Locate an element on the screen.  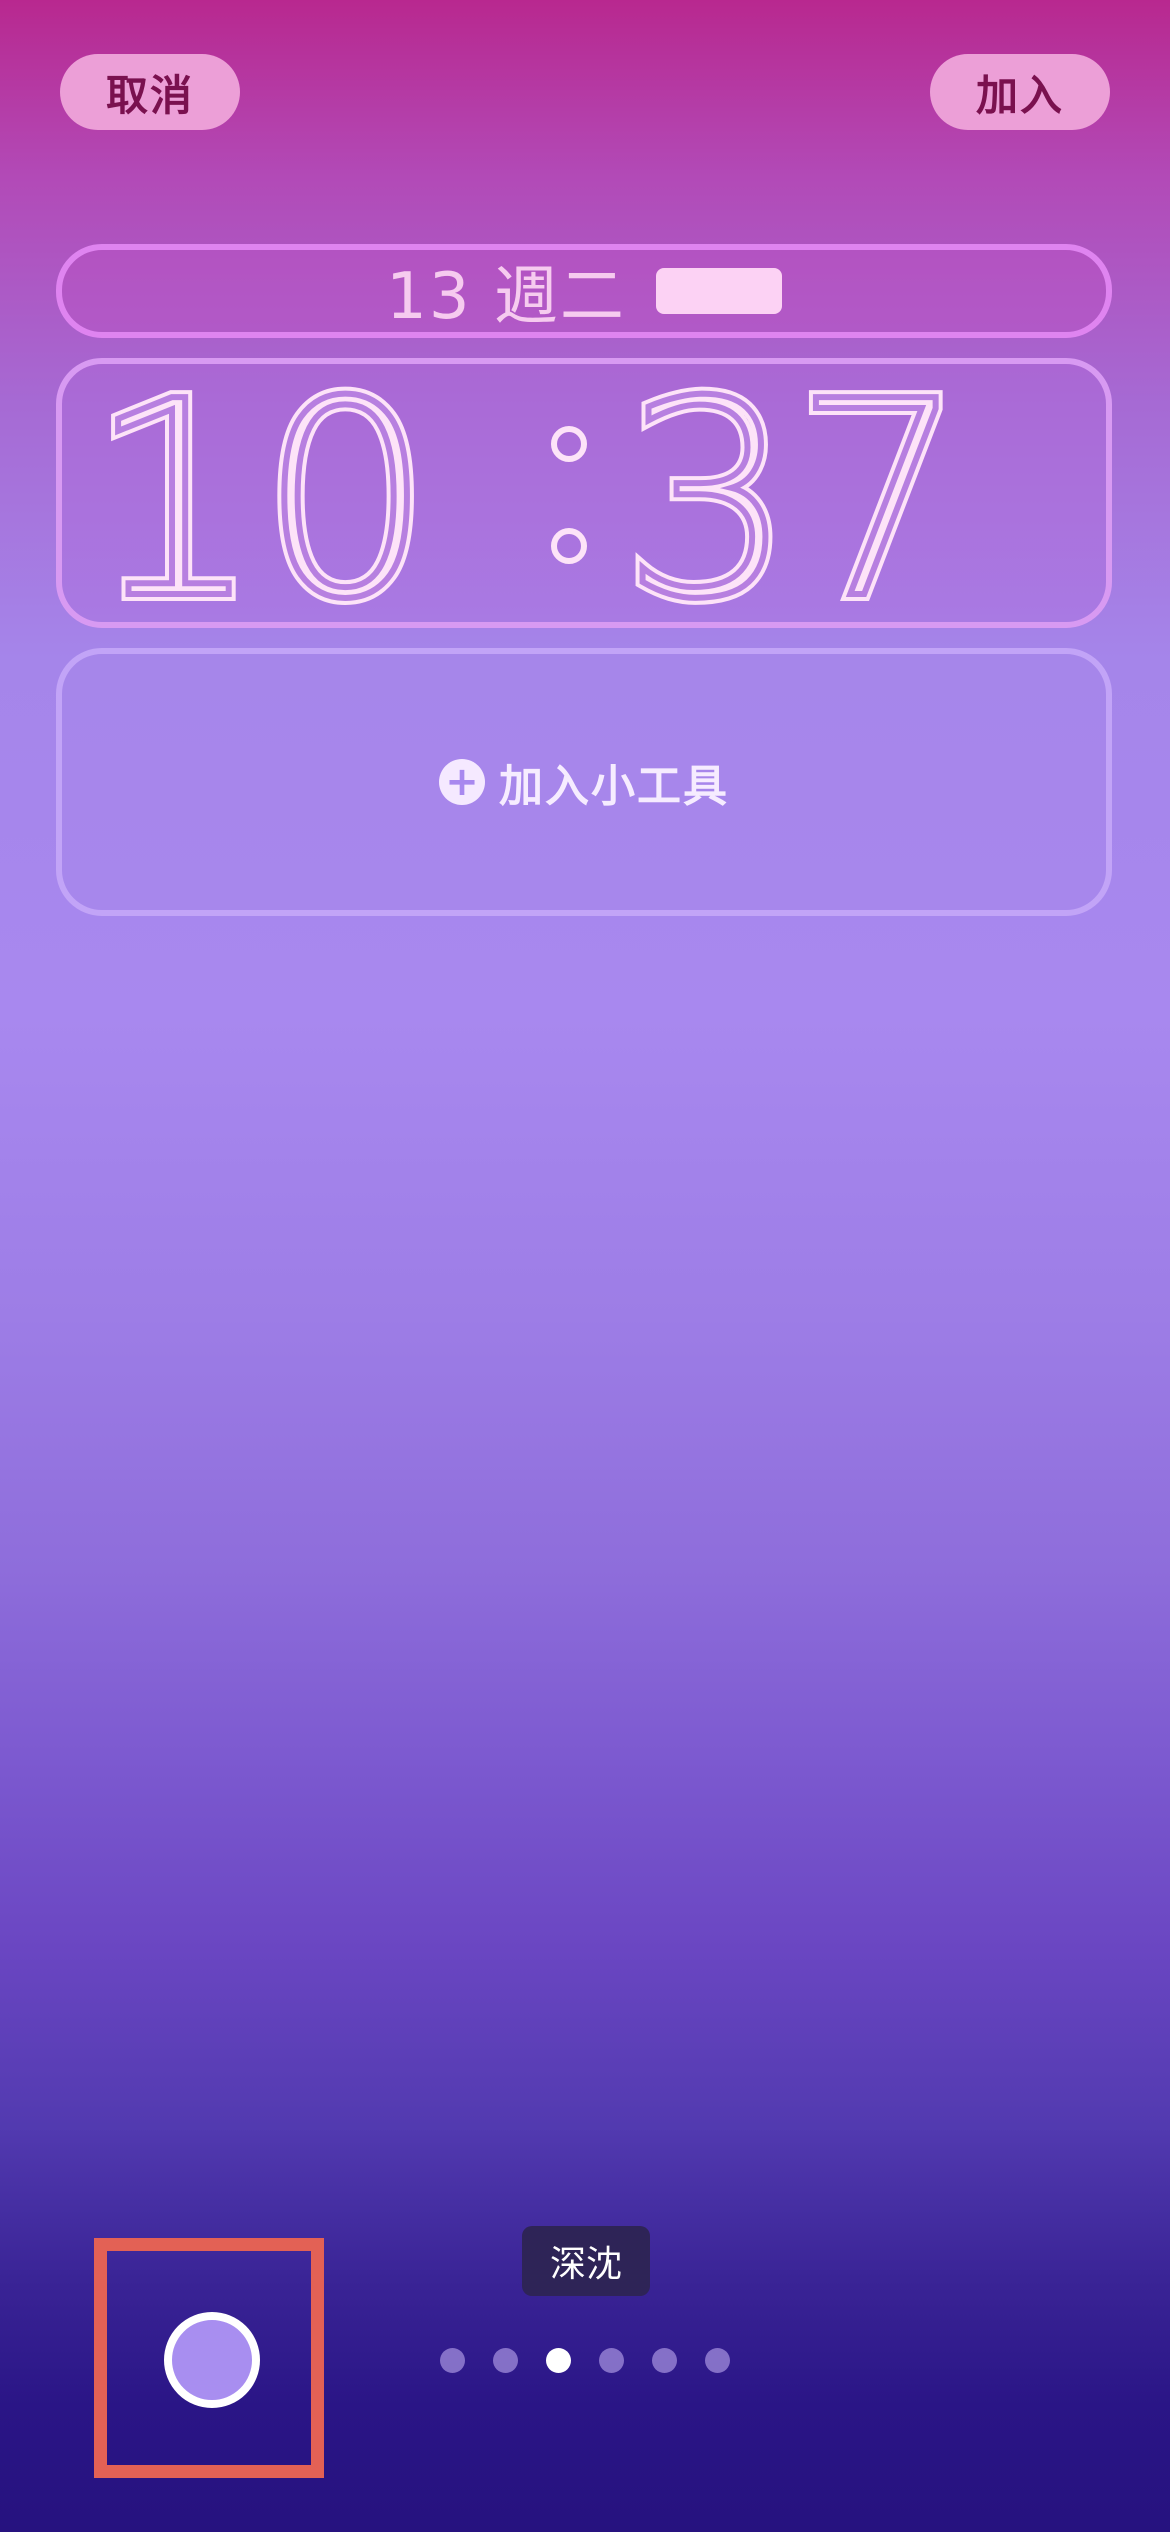
add-button: 加入 is located at coordinates (1020, 92).